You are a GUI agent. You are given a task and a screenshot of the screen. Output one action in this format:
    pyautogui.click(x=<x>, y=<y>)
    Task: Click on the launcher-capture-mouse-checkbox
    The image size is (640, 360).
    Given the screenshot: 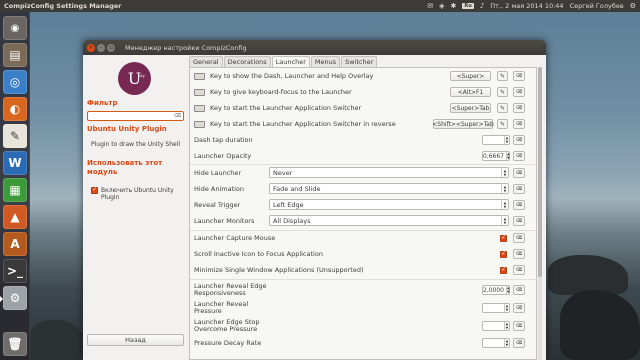 What is the action you would take?
    pyautogui.click(x=503, y=238)
    